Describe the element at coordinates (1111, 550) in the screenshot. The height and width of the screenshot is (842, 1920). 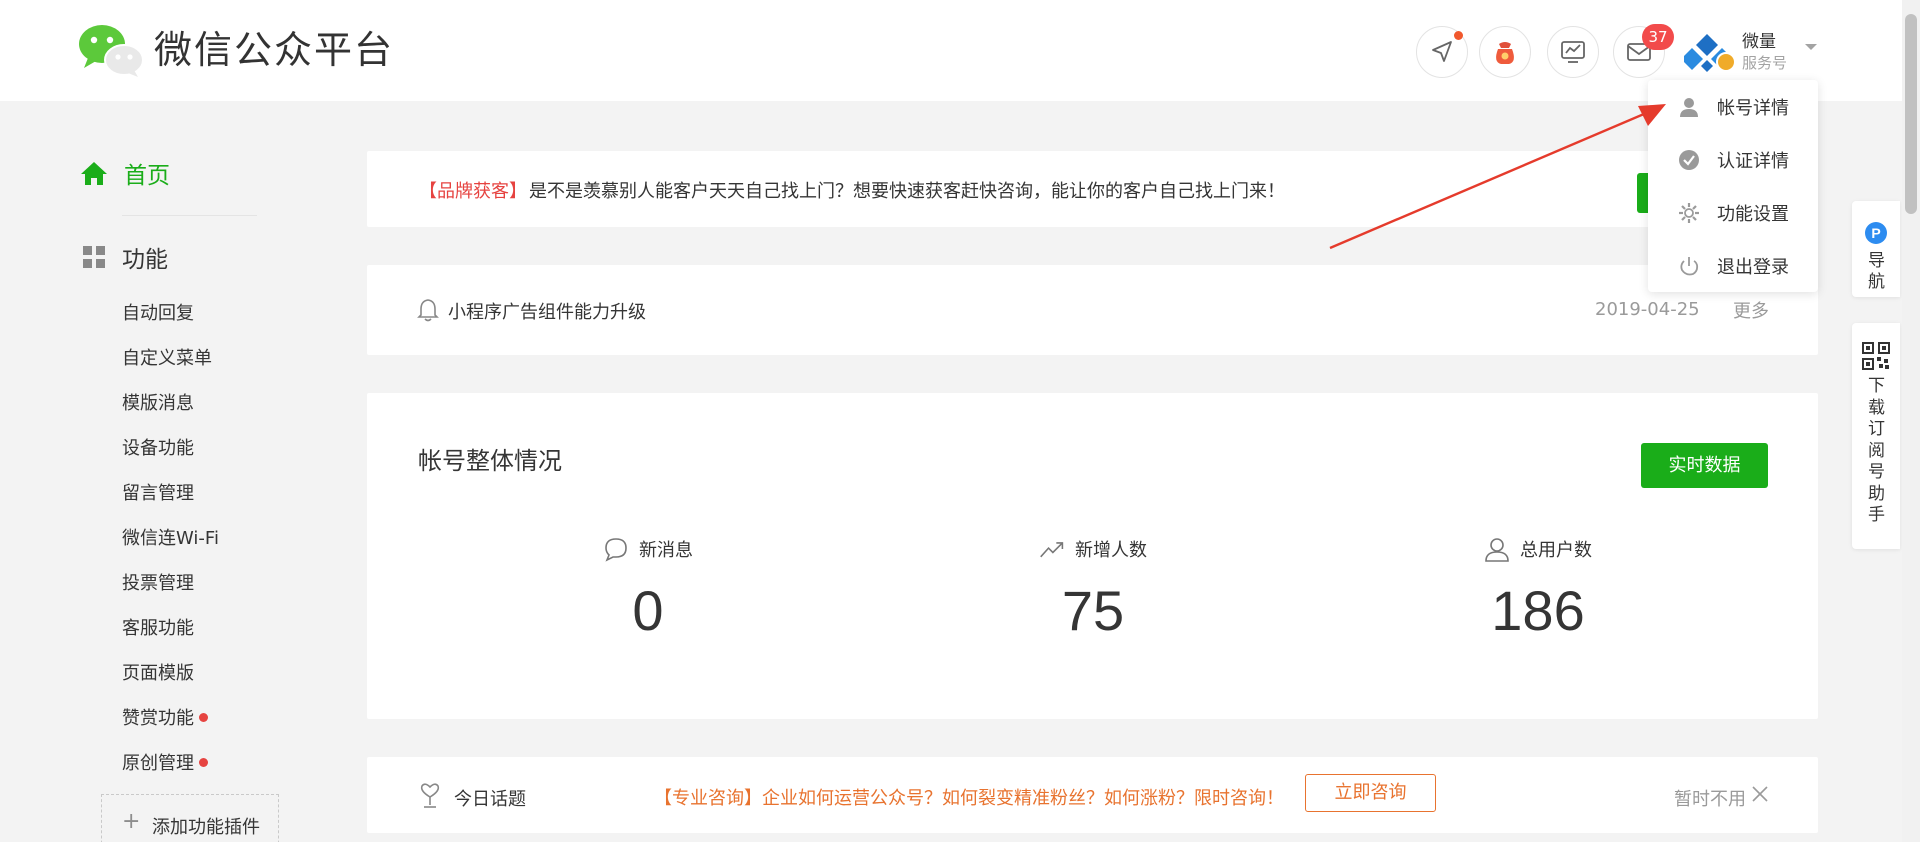
I see `stat-label: 新增人数` at that location.